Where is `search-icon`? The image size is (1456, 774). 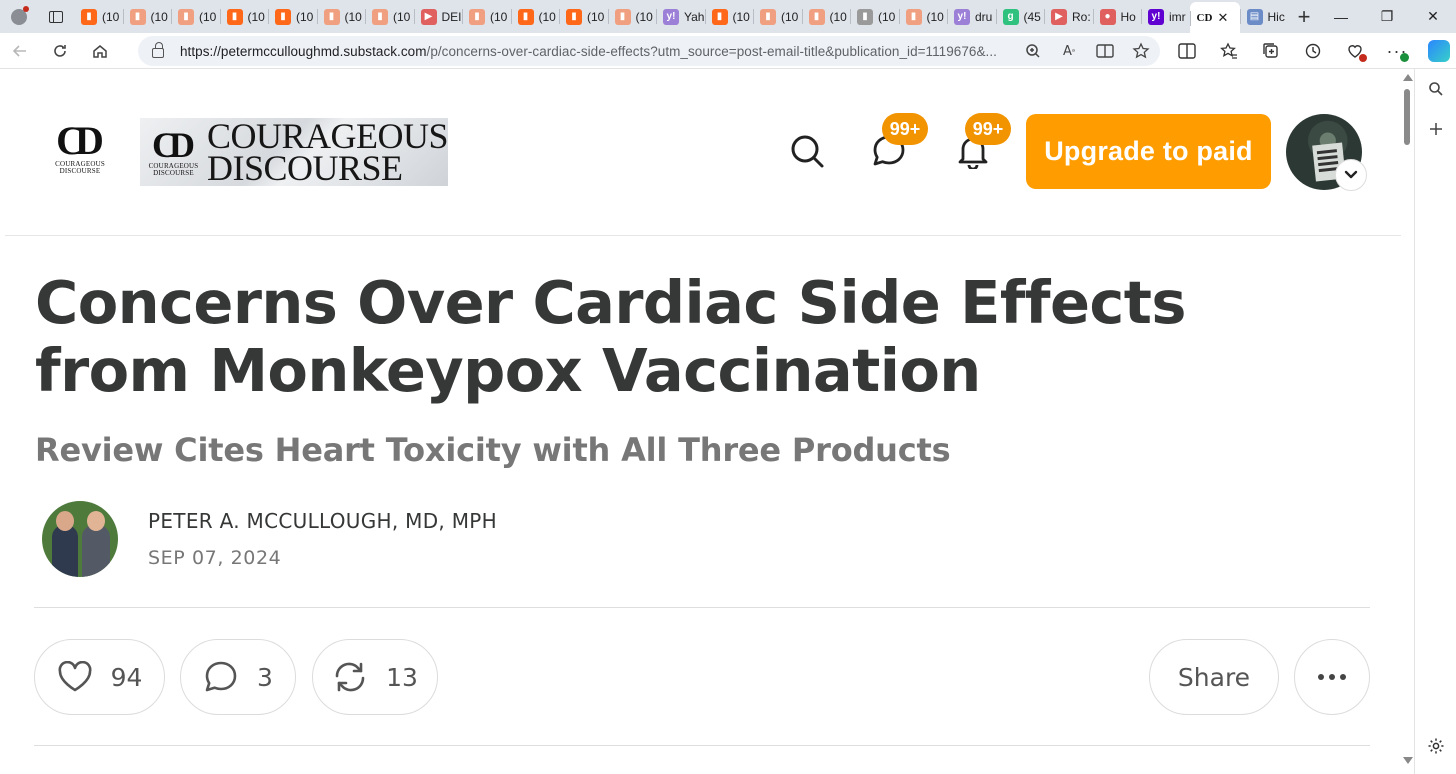
search-icon is located at coordinates (1436, 89).